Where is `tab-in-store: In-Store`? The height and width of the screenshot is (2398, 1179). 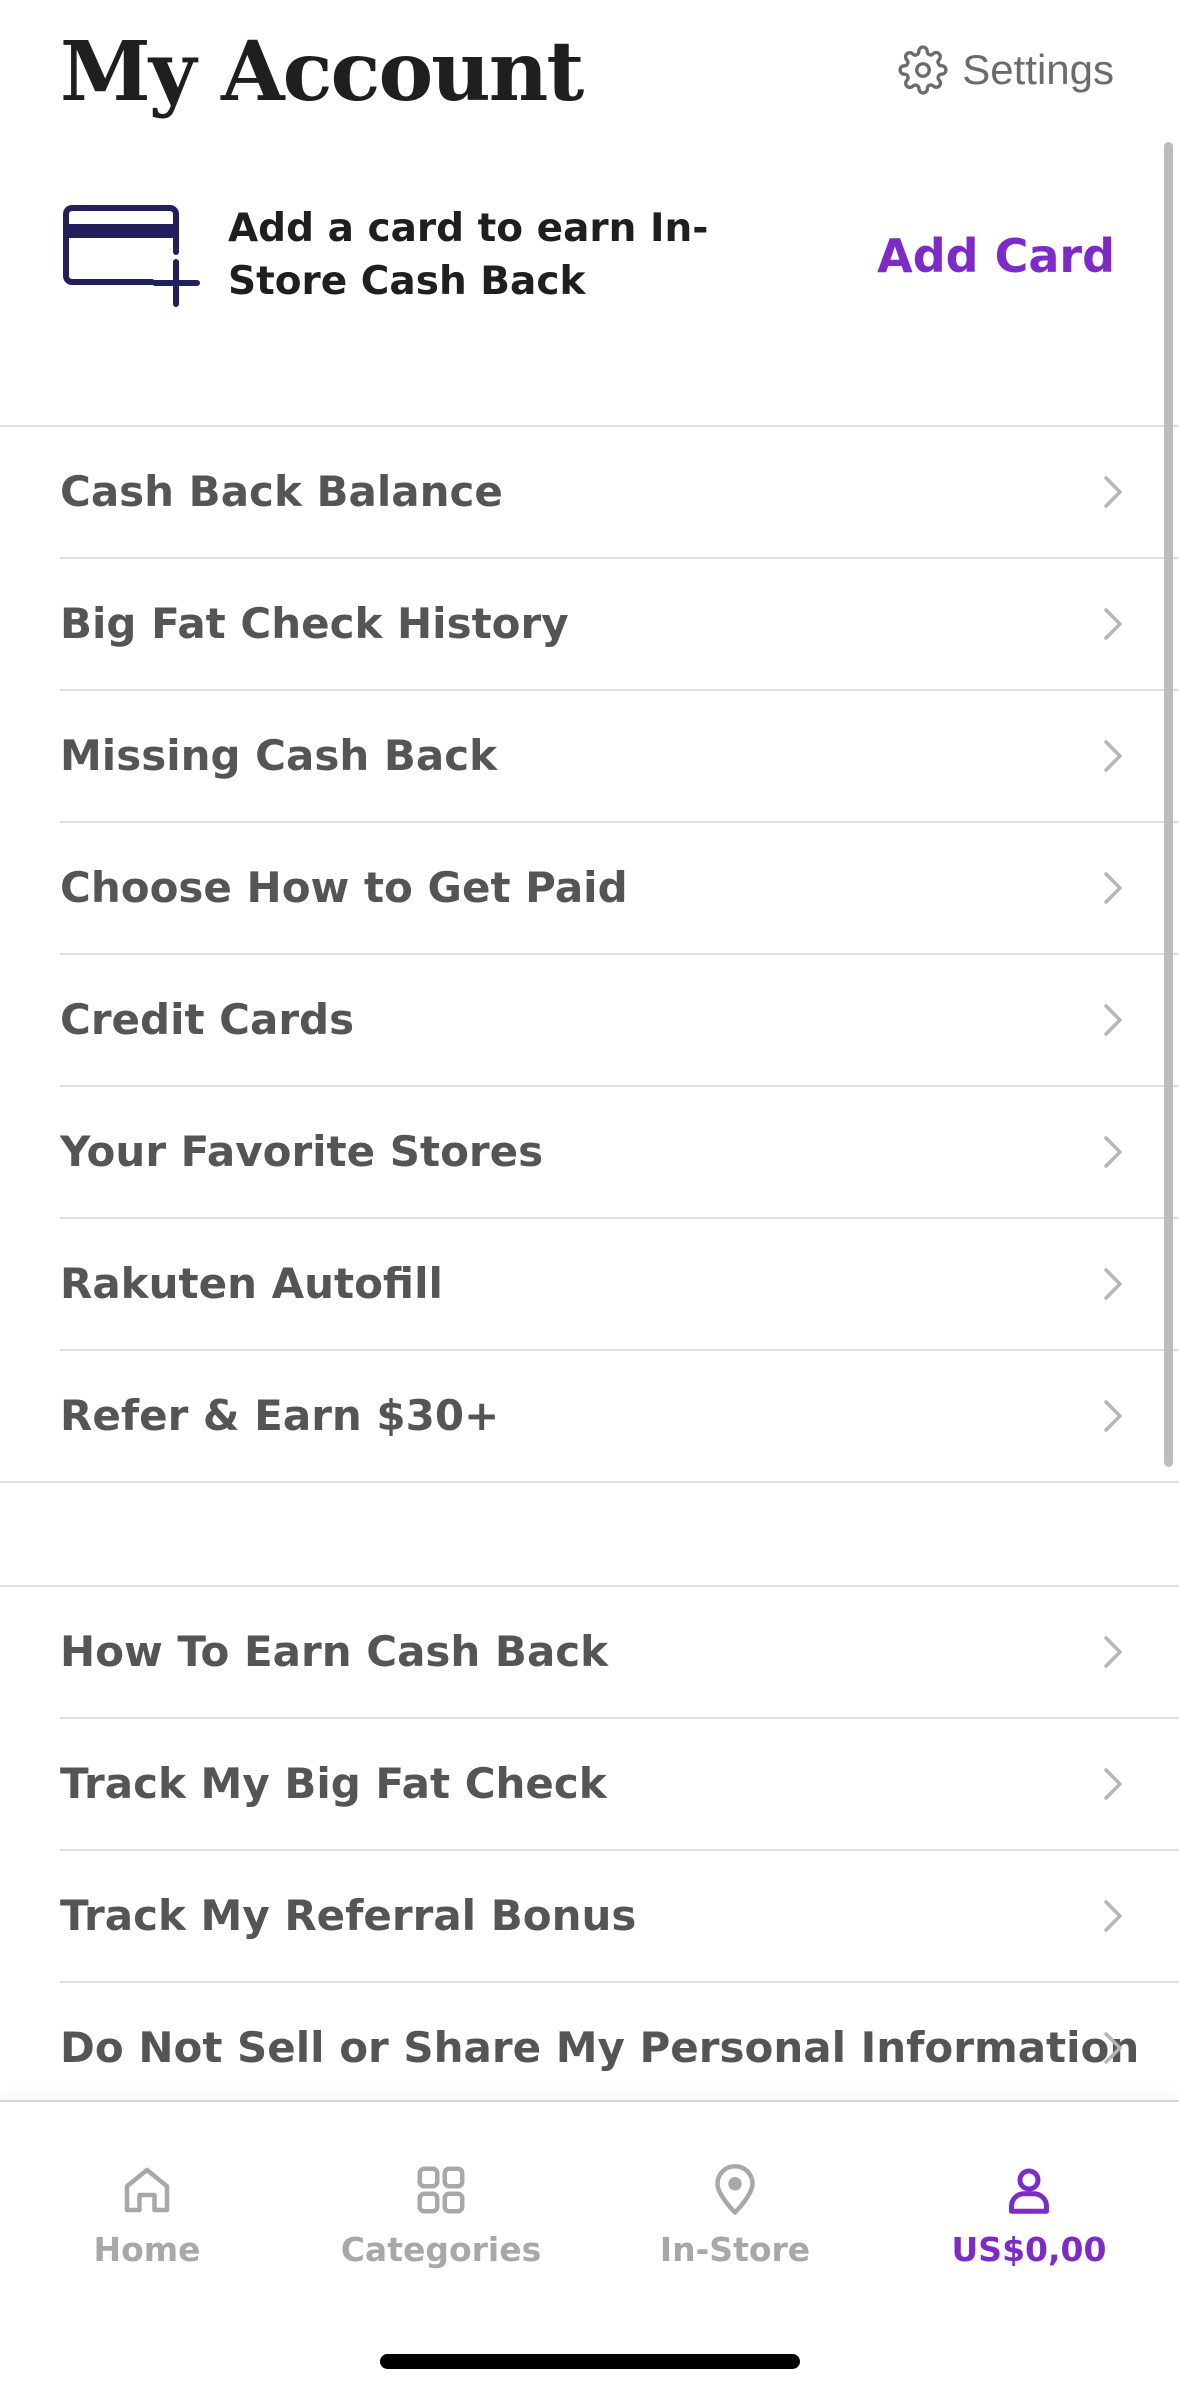 tab-in-store: In-Store is located at coordinates (735, 2230).